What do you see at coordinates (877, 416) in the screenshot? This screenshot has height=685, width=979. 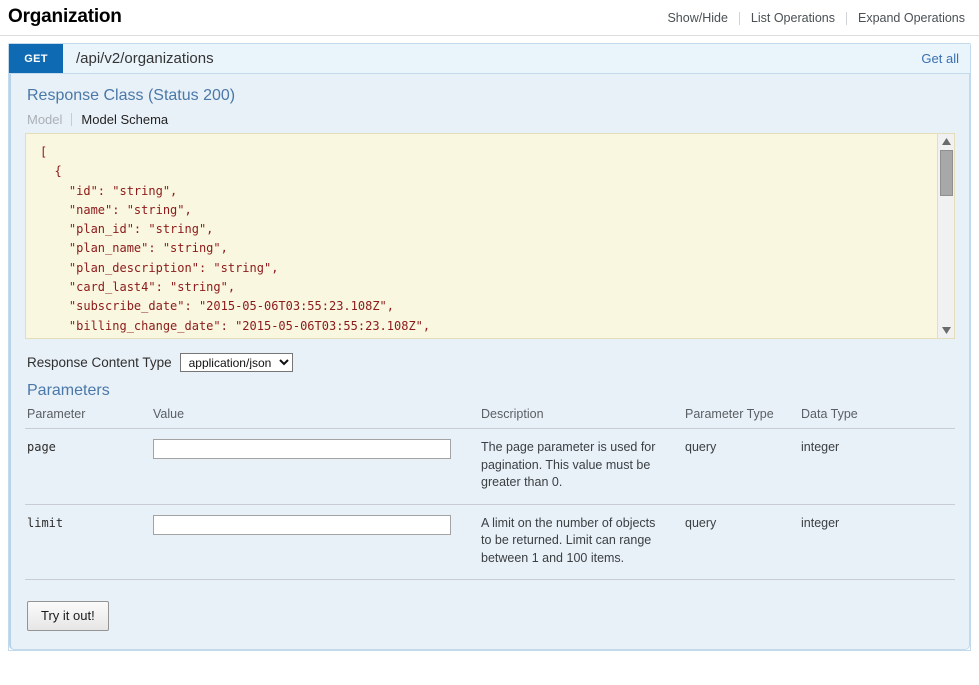 I see `column-header-data-type: Data Type` at bounding box center [877, 416].